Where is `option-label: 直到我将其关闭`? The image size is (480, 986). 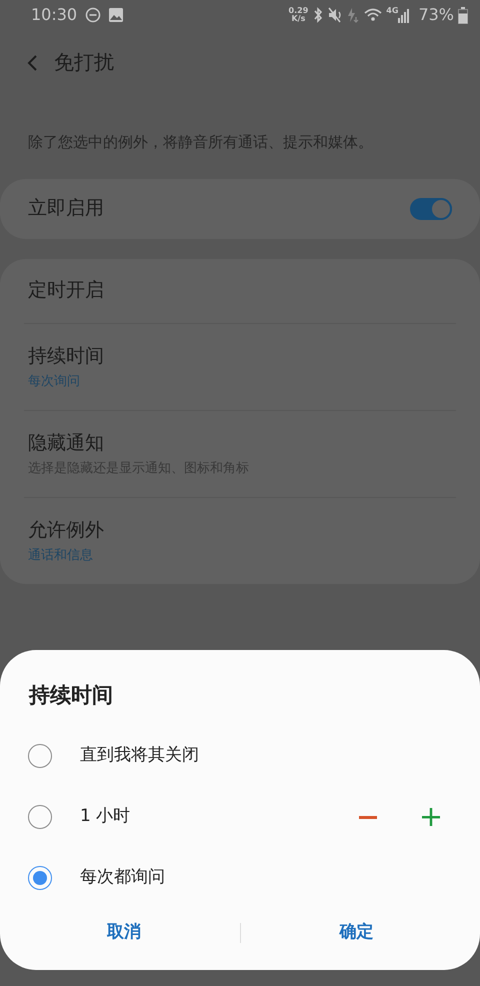
option-label: 直到我将其关闭 is located at coordinates (139, 755).